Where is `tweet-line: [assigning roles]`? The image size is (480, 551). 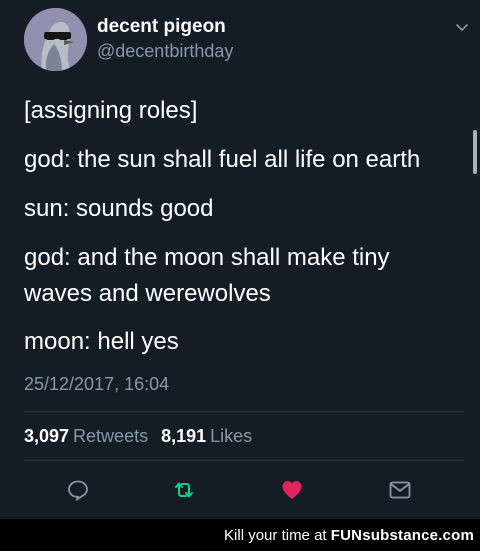
tweet-line: [assigning roles] is located at coordinates (111, 110).